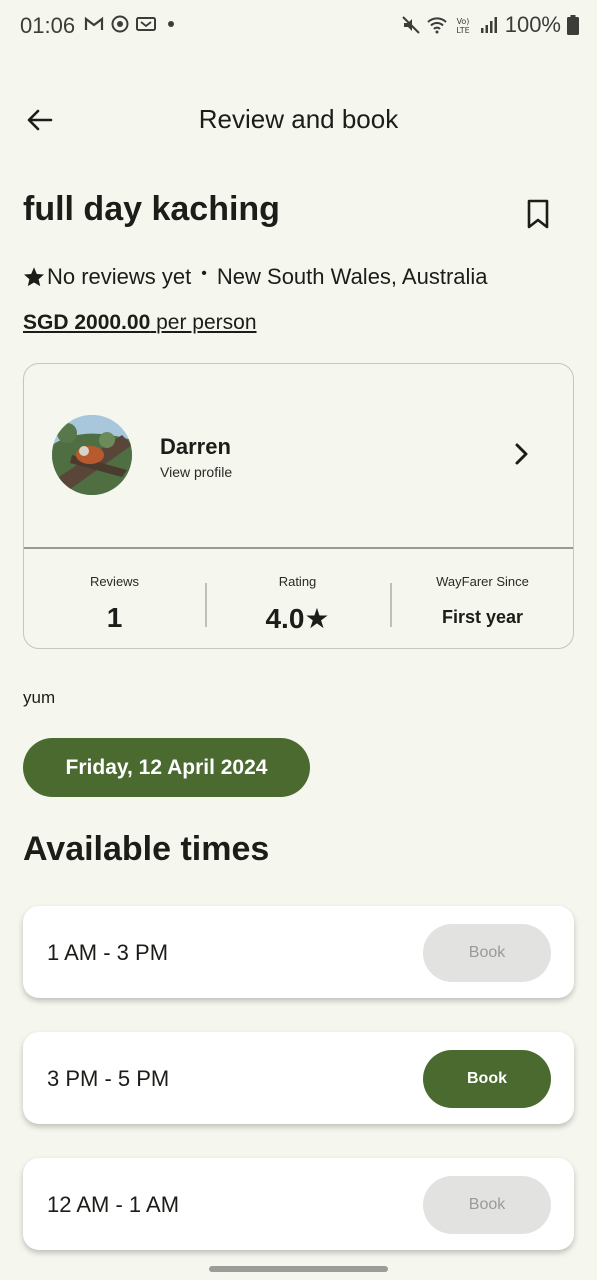 This screenshot has width=597, height=1280. Describe the element at coordinates (94, 23) in the screenshot. I see `gmail-icon` at that location.